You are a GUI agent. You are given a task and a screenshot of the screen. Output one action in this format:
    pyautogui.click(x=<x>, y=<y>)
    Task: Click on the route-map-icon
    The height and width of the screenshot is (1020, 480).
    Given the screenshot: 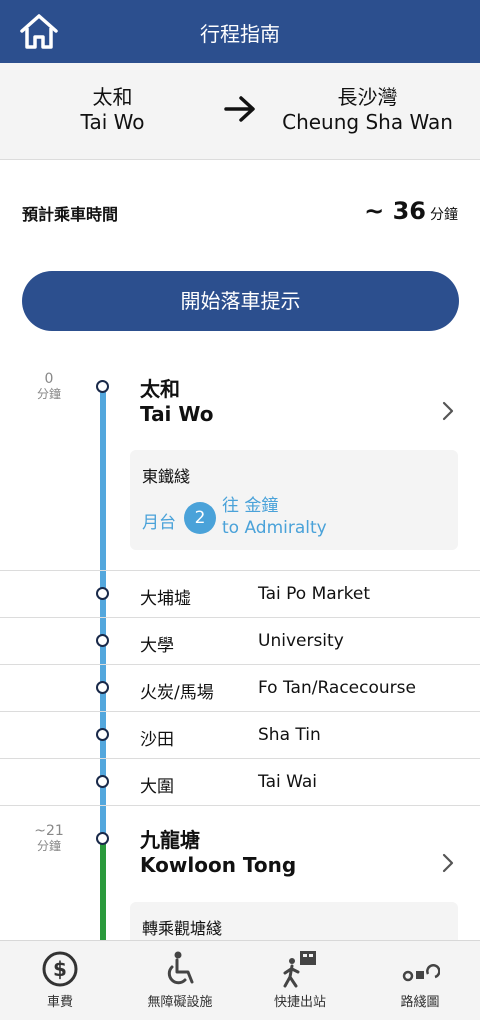 What is the action you would take?
    pyautogui.click(x=421, y=973)
    